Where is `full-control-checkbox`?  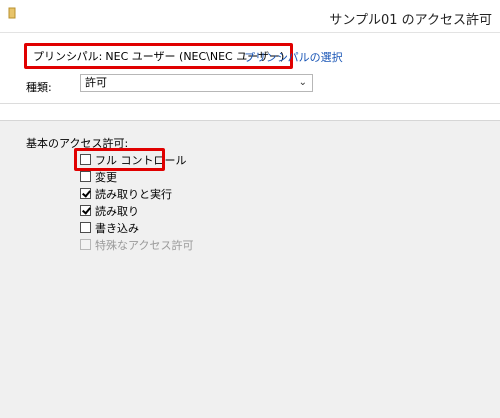 full-control-checkbox is located at coordinates (85, 159).